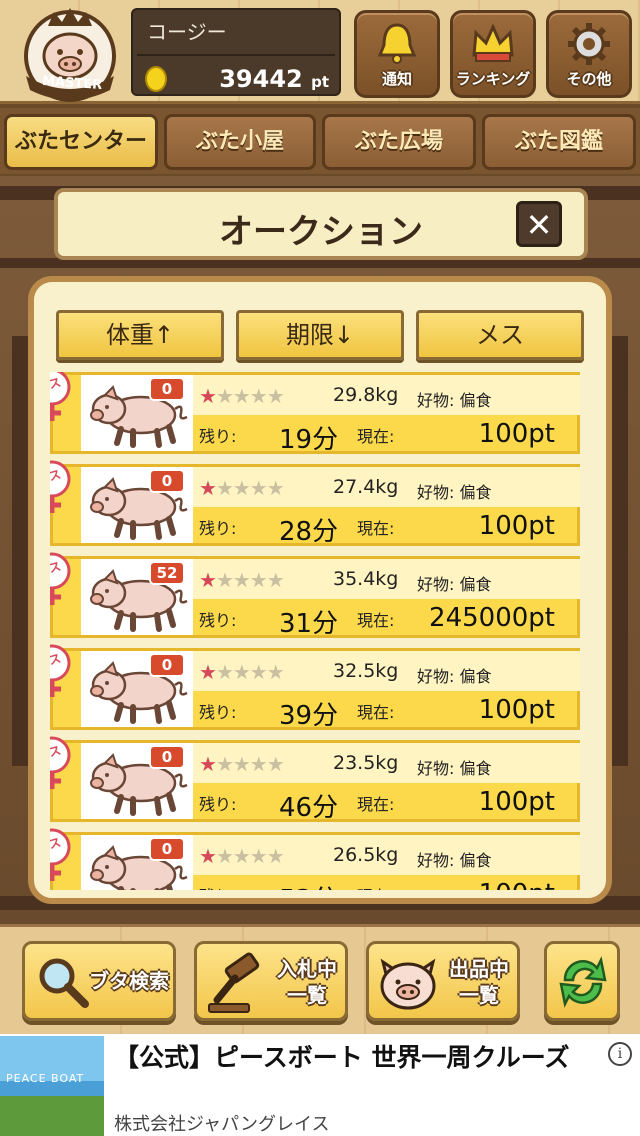 The height and width of the screenshot is (1136, 640). Describe the element at coordinates (234, 982) in the screenshot. I see `gavel-icon` at that location.